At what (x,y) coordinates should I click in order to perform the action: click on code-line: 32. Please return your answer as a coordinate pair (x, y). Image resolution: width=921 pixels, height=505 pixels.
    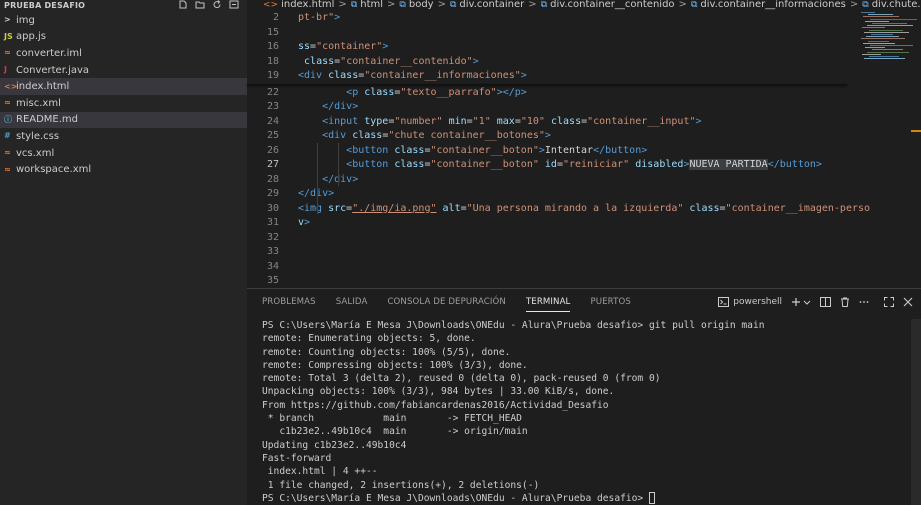
    Looking at the image, I should click on (584, 238).